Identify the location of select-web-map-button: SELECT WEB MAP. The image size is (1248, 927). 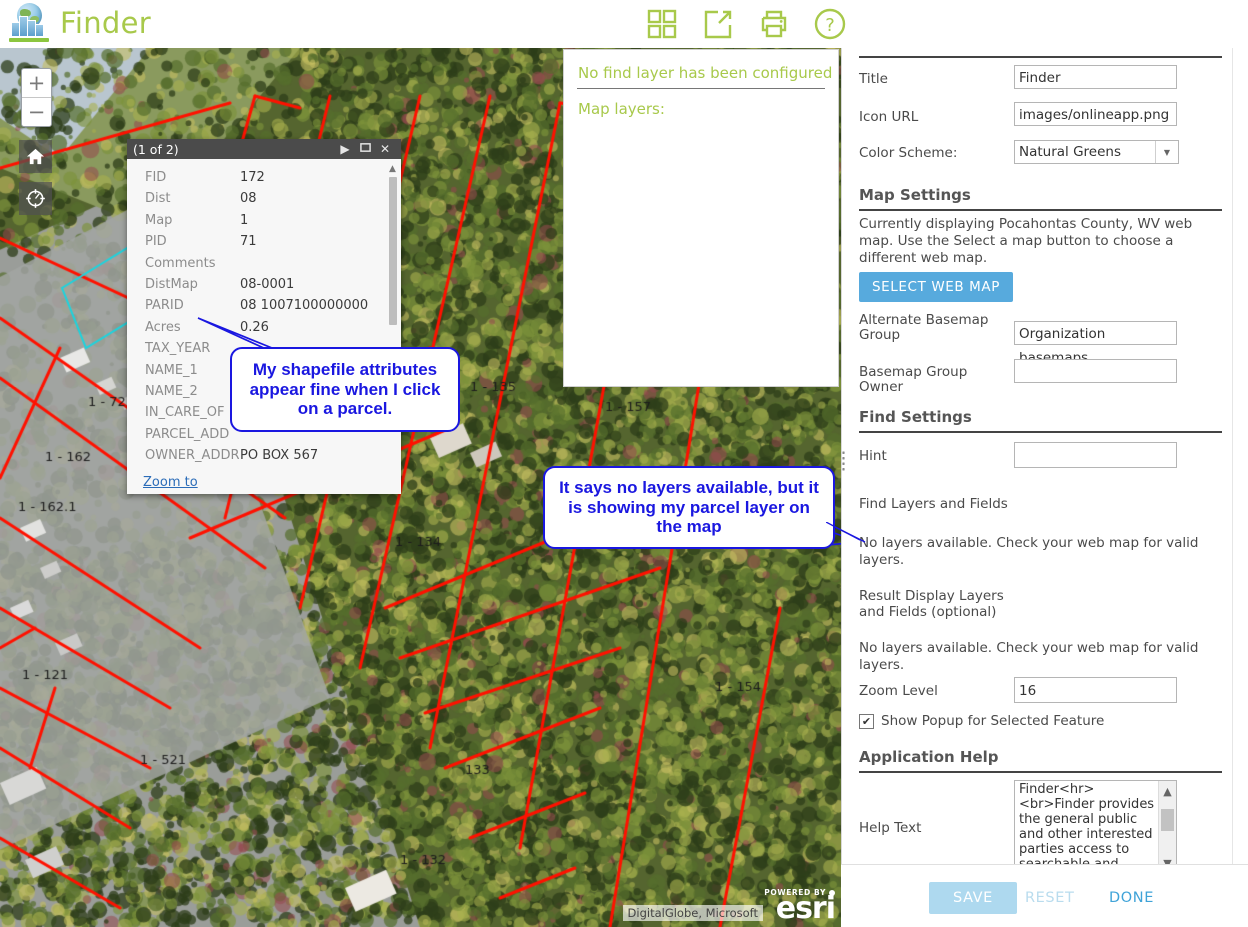
(936, 287).